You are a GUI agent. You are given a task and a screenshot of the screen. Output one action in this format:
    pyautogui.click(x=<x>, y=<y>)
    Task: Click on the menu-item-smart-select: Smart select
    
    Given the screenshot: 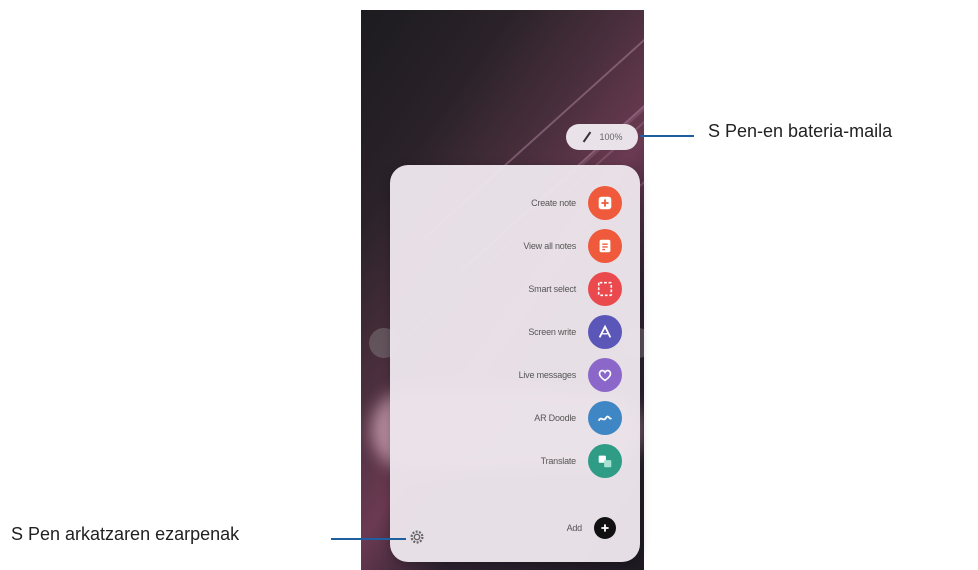 What is the action you would take?
    pyautogui.click(x=575, y=289)
    